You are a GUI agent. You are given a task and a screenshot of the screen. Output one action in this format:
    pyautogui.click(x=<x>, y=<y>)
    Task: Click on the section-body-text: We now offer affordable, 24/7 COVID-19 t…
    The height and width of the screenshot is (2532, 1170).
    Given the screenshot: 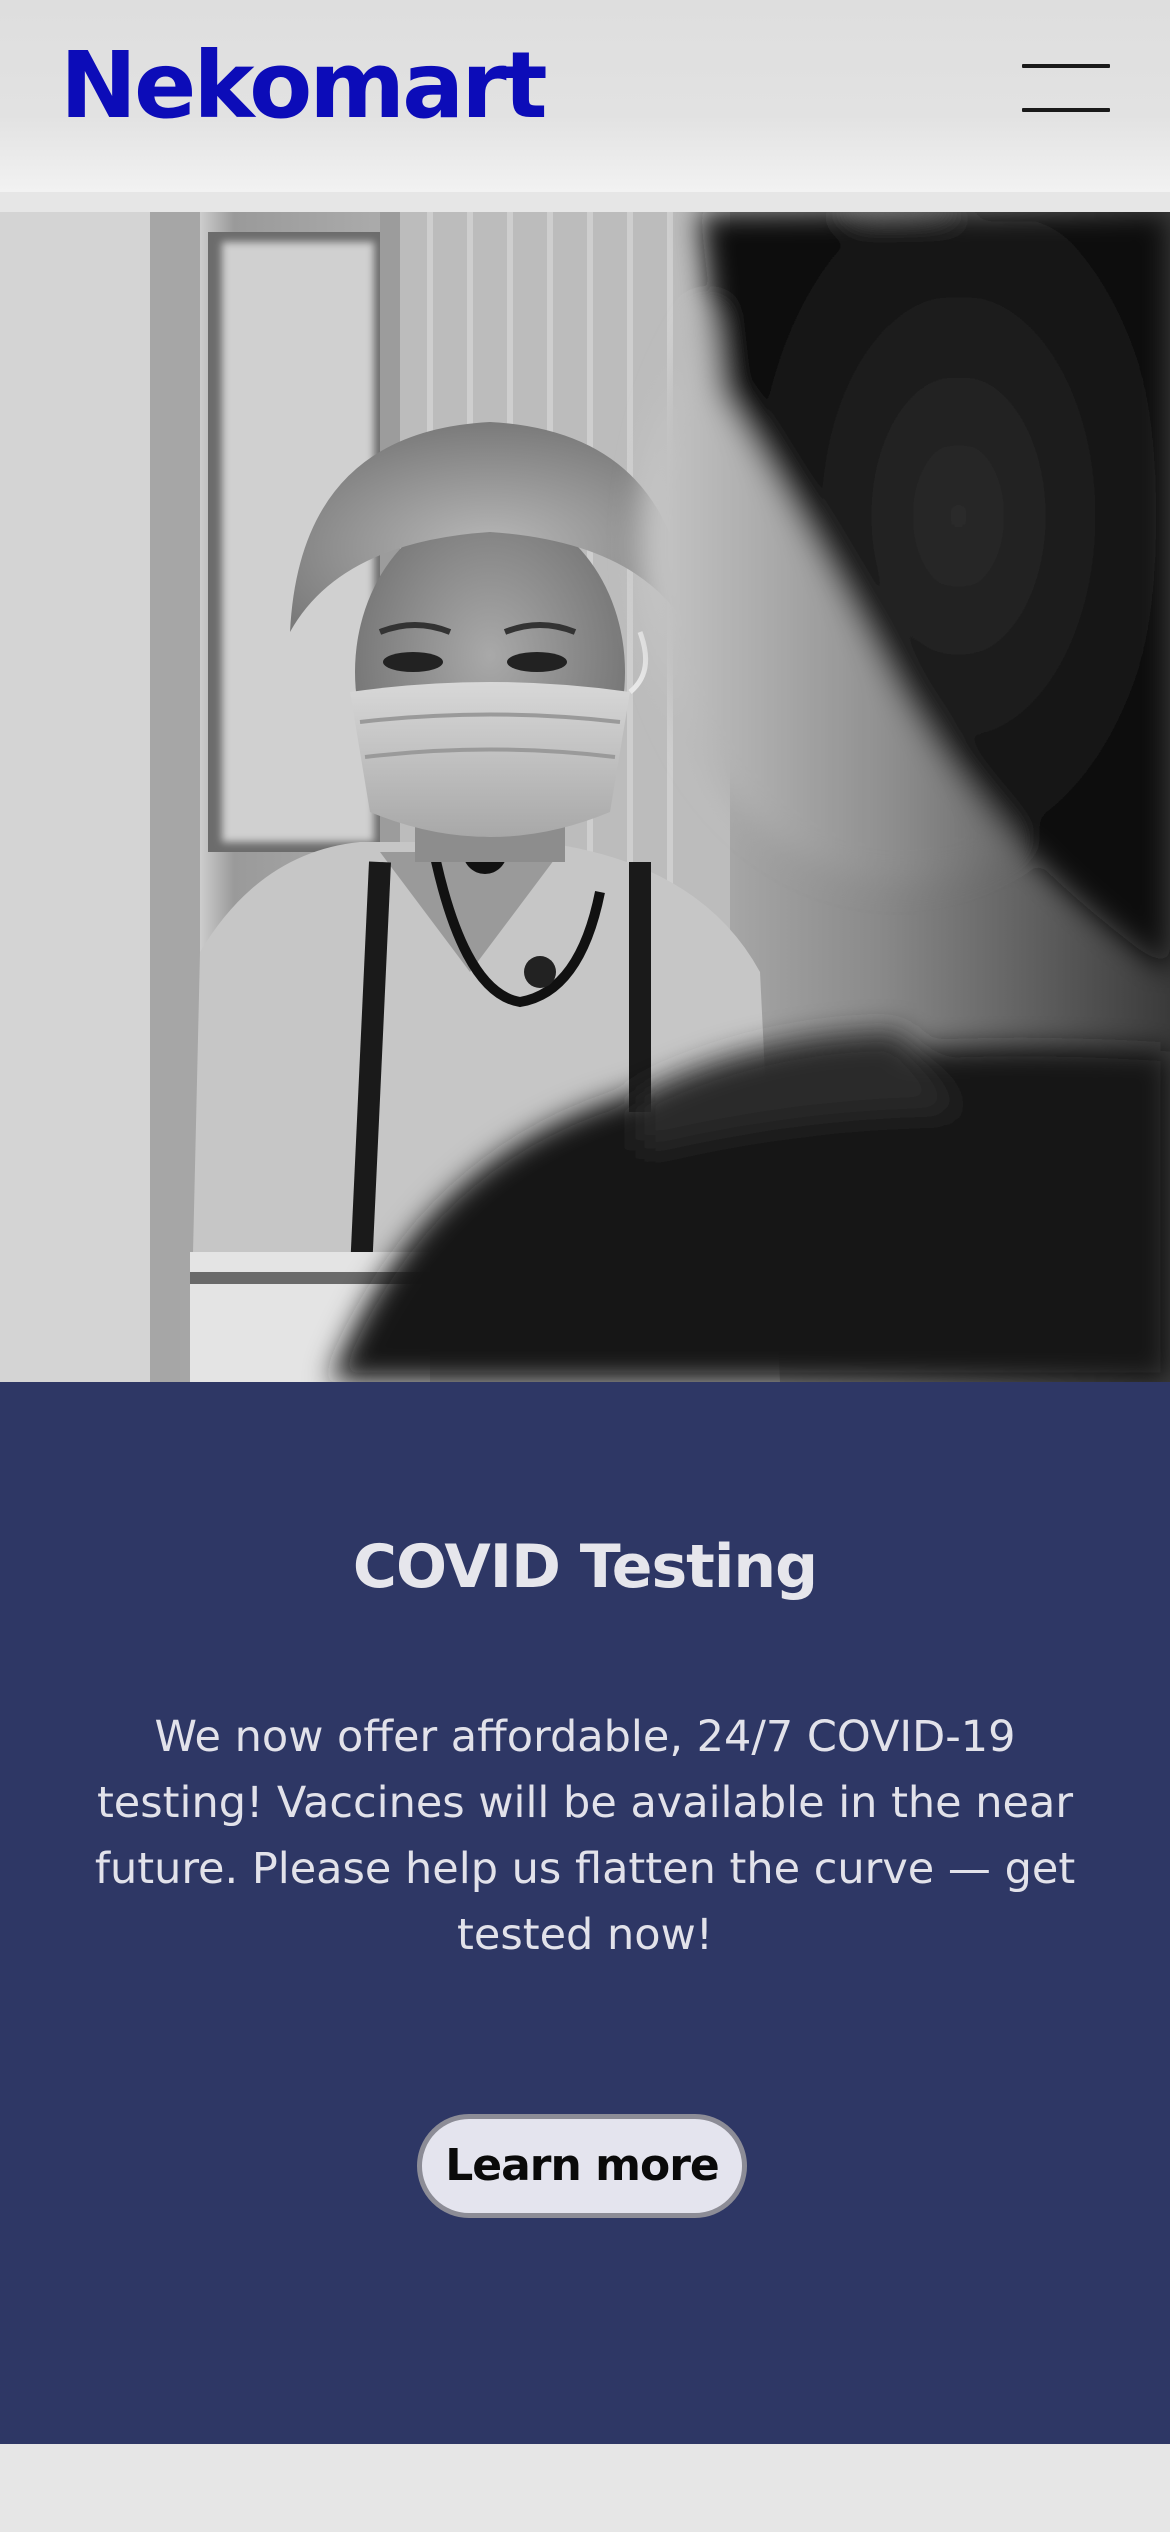 What is the action you would take?
    pyautogui.click(x=585, y=1836)
    